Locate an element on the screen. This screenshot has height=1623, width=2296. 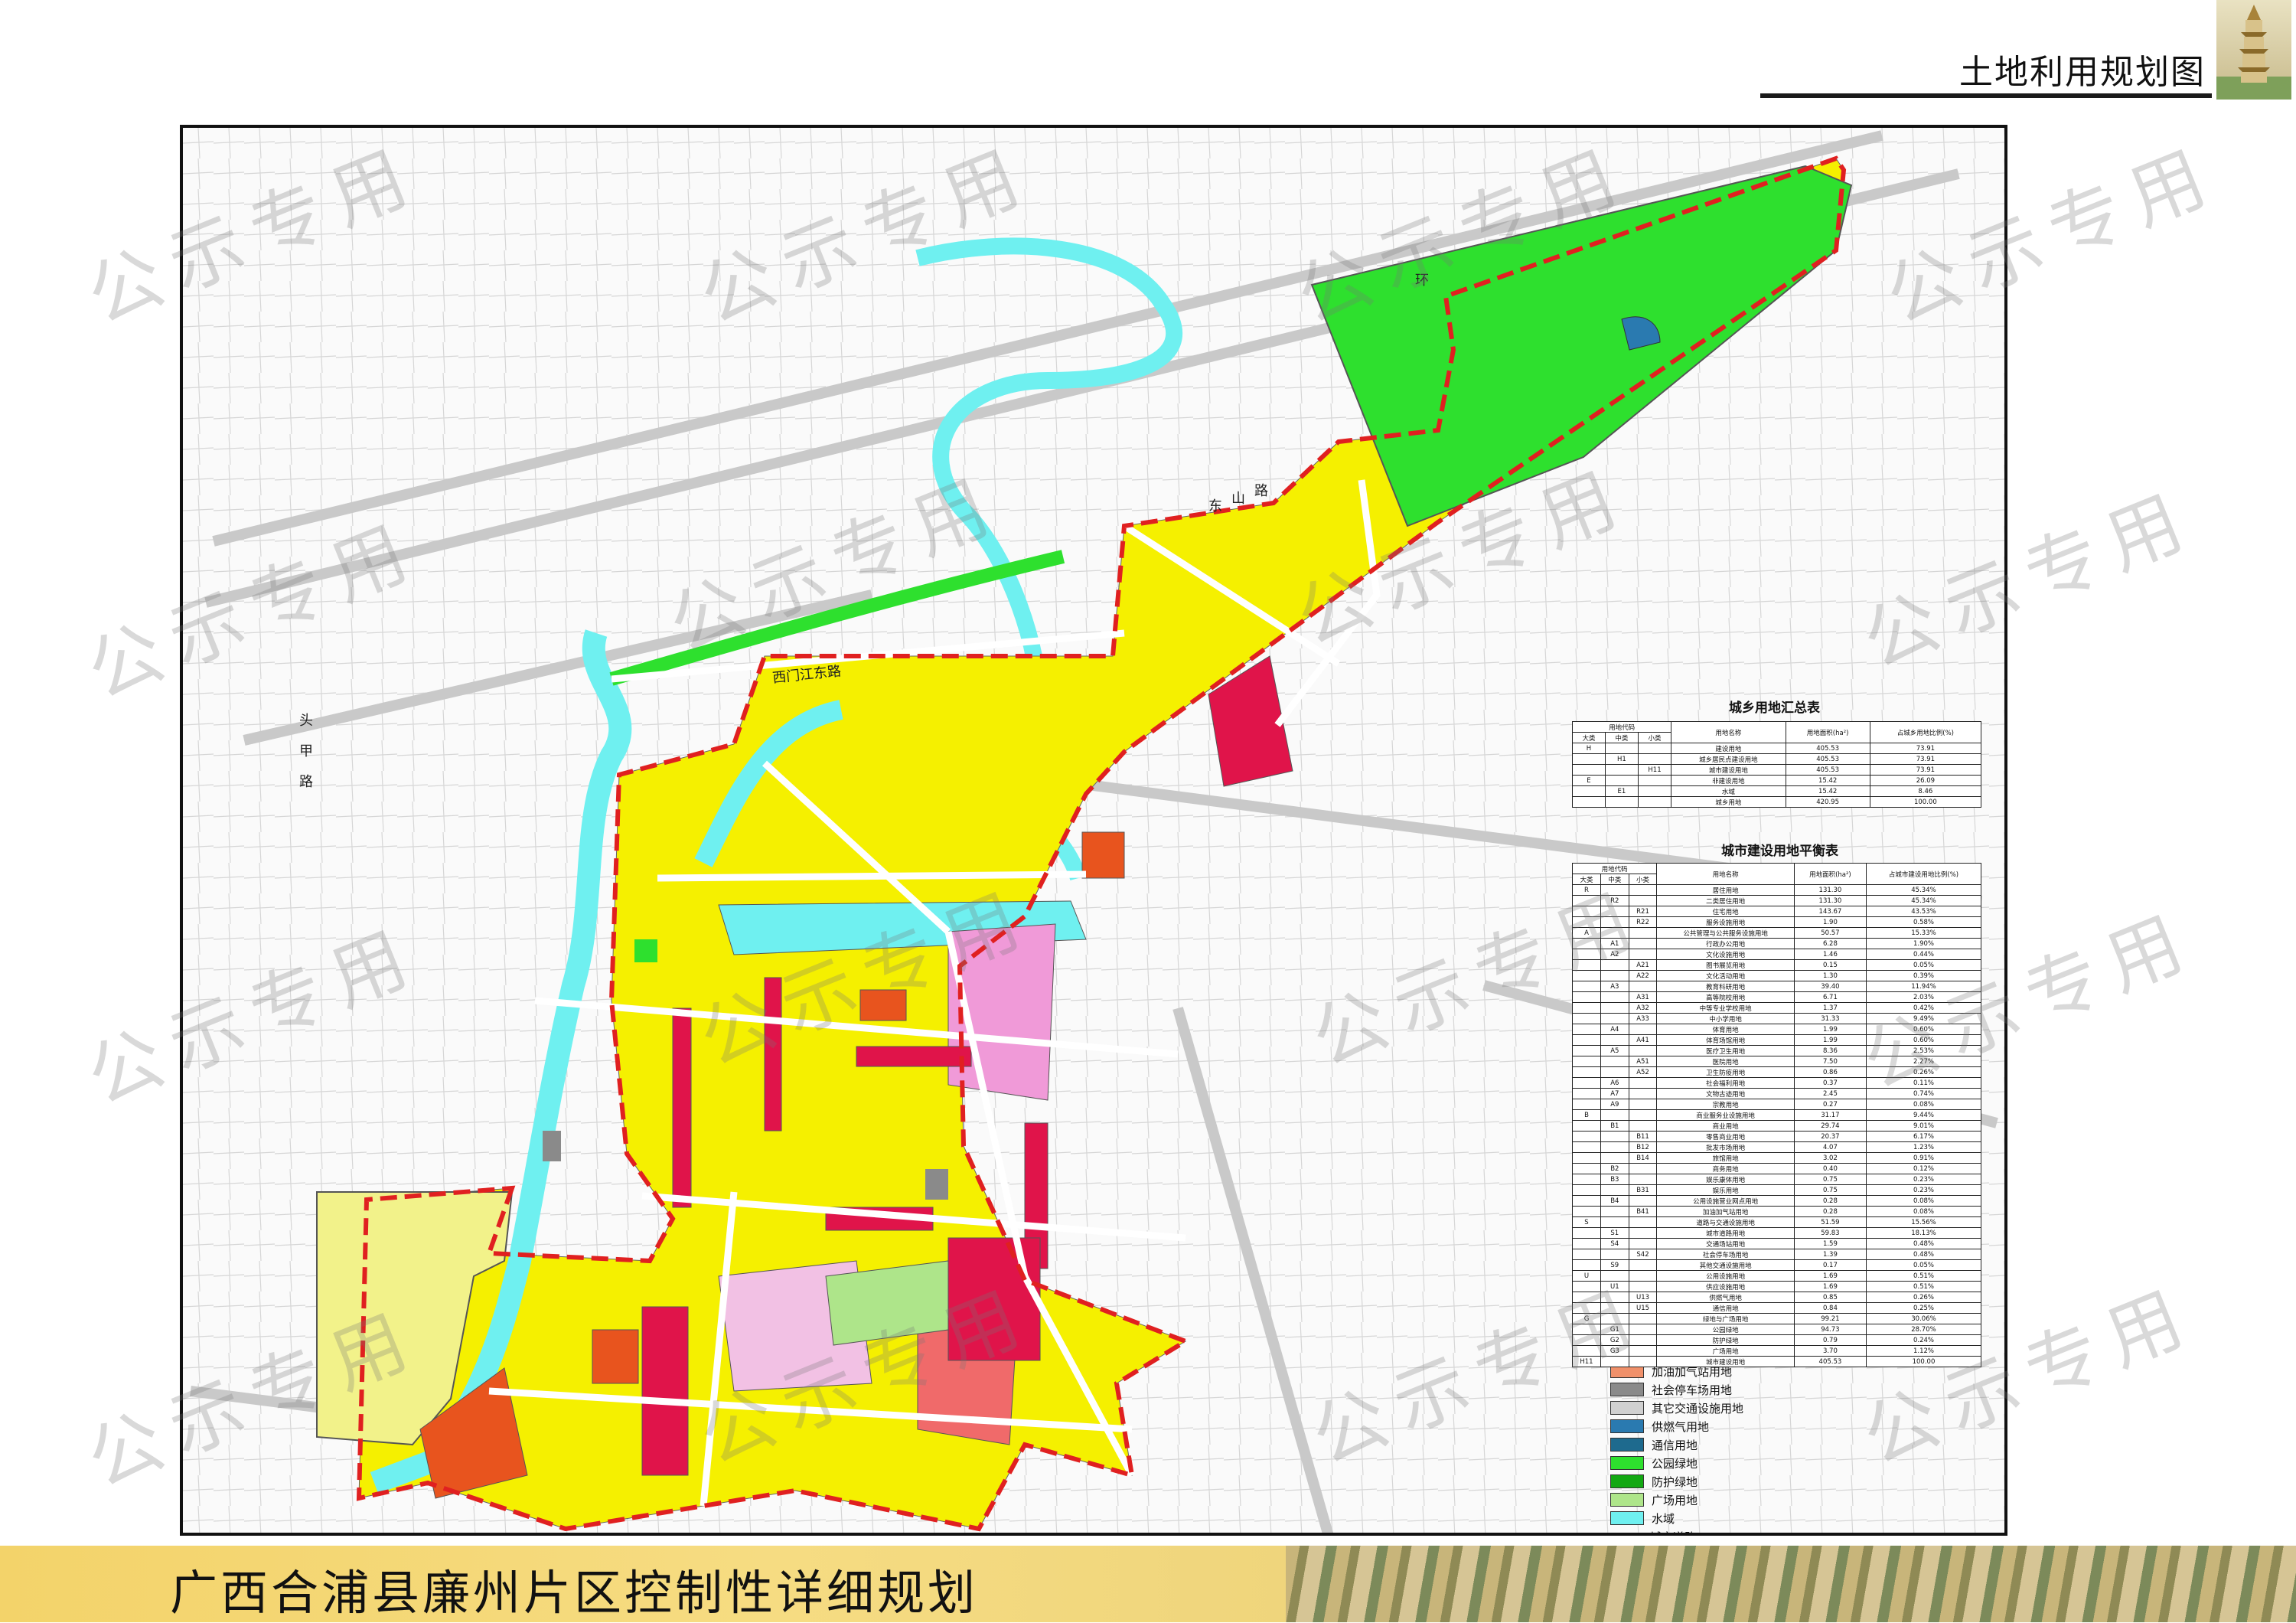
table-cell: G3 is located at coordinates (1614, 1351).